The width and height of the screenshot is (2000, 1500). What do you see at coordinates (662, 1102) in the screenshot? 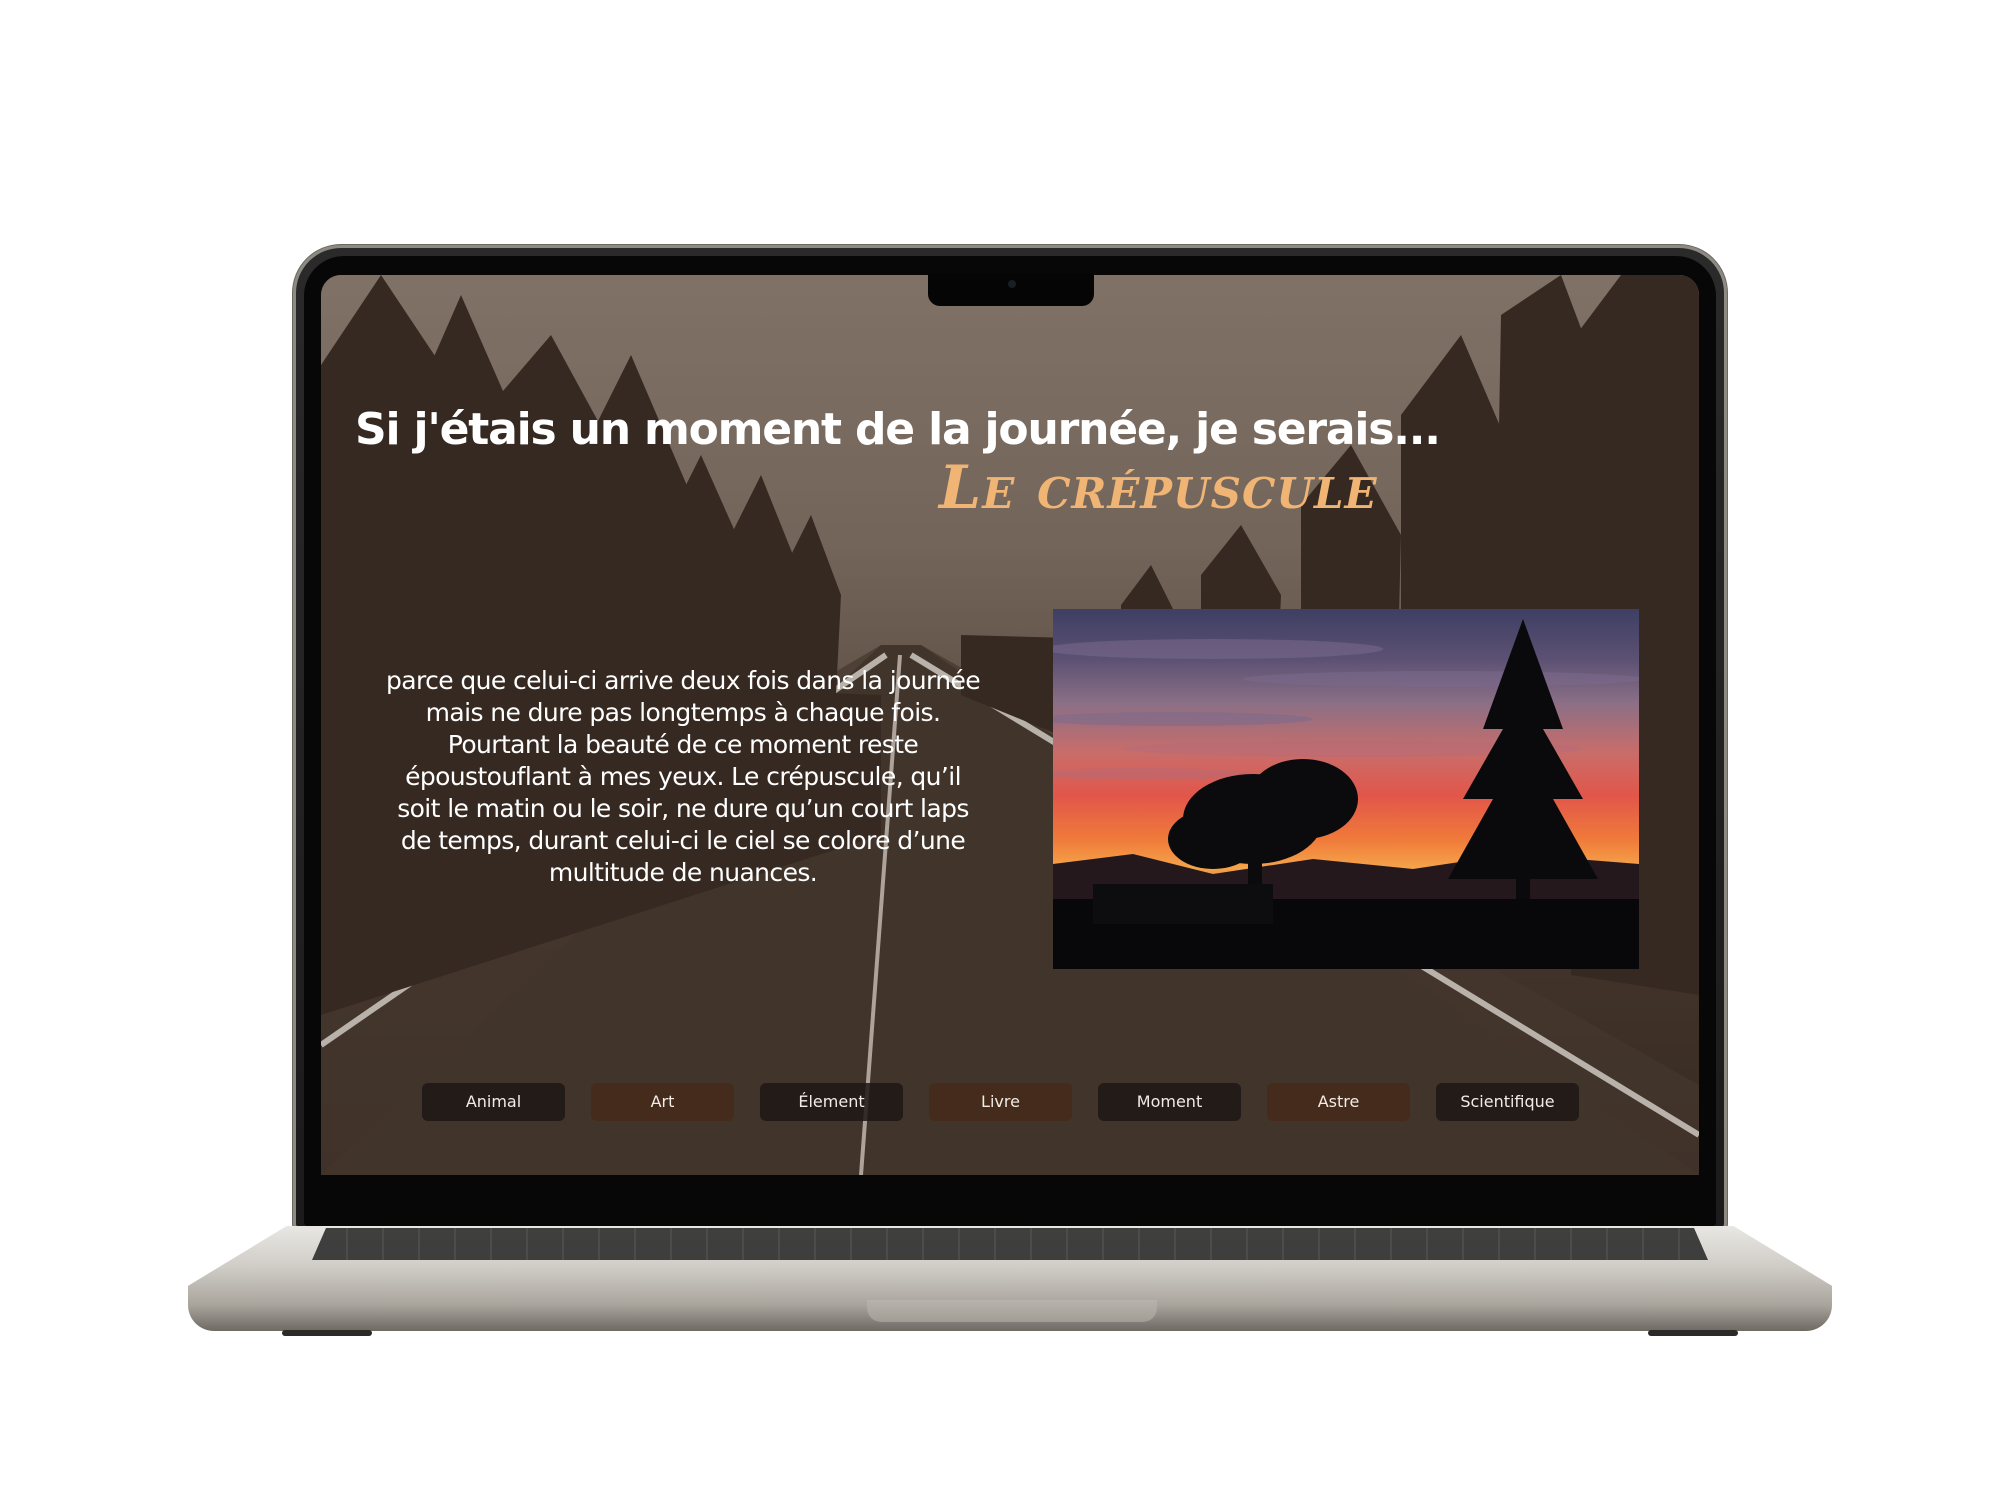
I see `nav-button-art: Art` at bounding box center [662, 1102].